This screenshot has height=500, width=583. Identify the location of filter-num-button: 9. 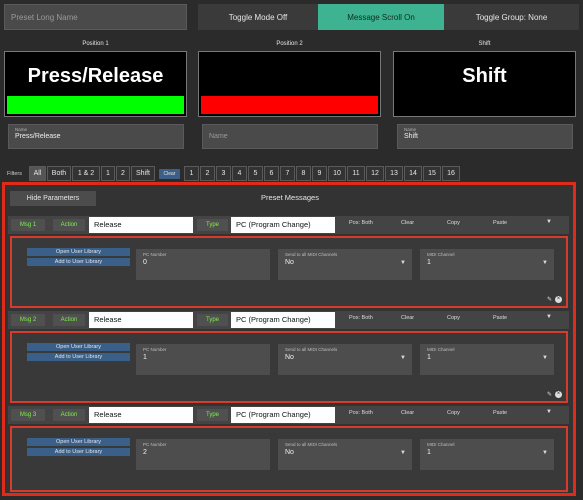
(319, 173).